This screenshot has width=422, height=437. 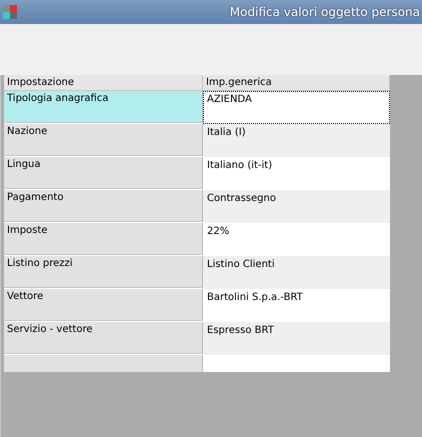 What do you see at coordinates (103, 338) in the screenshot?
I see `setting-cell: Servizio - vettore` at bounding box center [103, 338].